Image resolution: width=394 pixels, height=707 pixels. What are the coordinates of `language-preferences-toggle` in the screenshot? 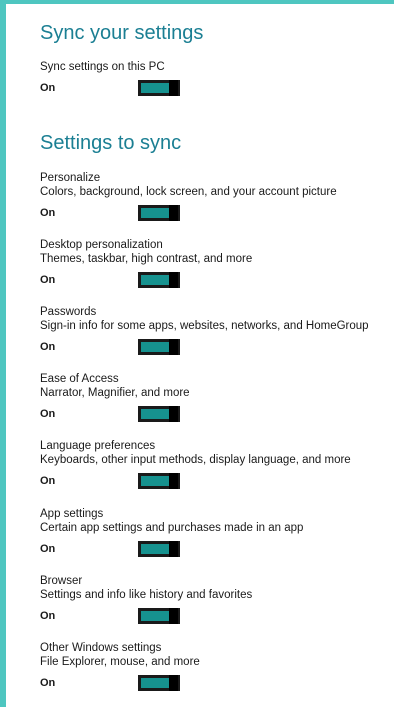 It's located at (159, 481).